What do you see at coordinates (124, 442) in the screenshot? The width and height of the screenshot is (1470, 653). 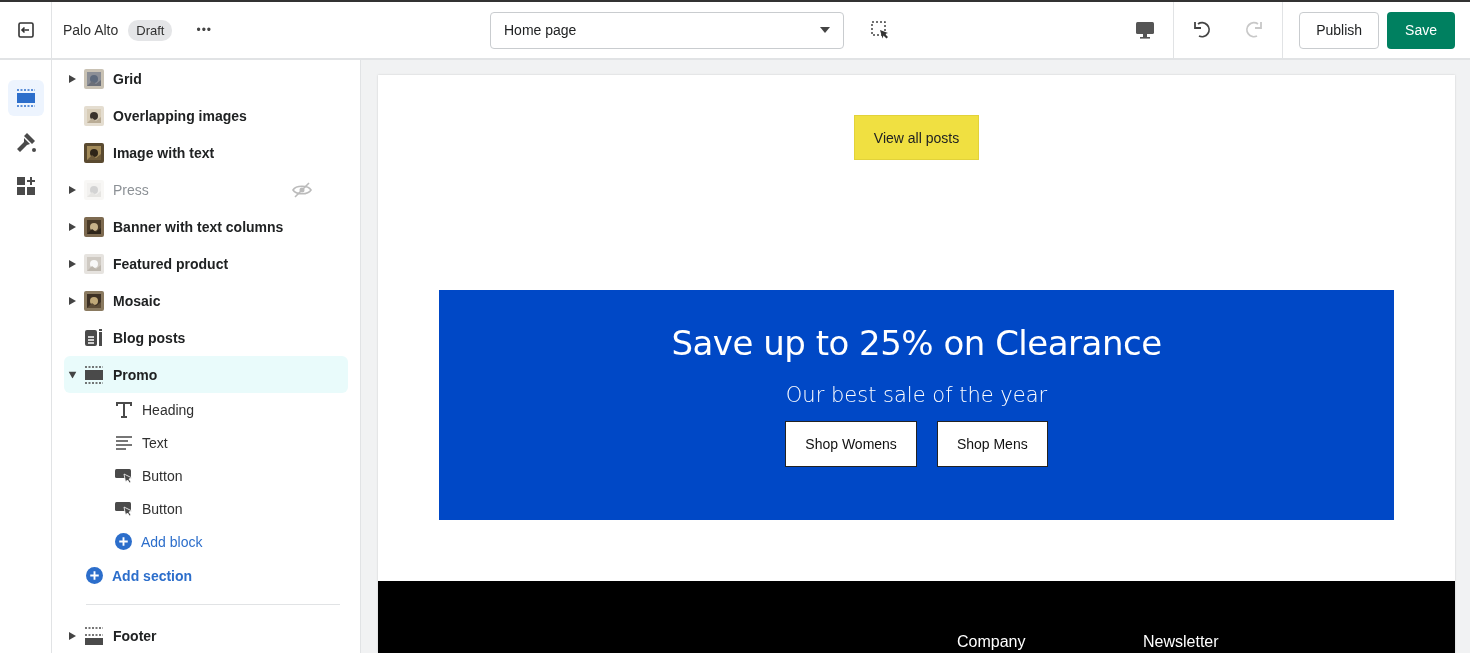 I see `text-lines-icon` at bounding box center [124, 442].